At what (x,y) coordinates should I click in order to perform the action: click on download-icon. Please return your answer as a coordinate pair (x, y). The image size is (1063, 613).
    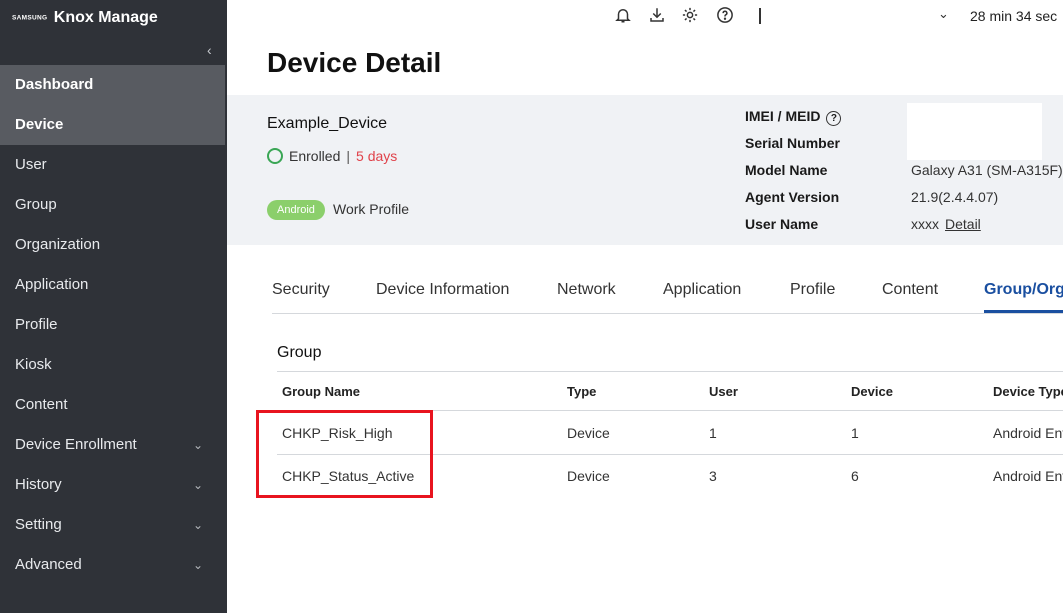
    Looking at the image, I should click on (658, 16).